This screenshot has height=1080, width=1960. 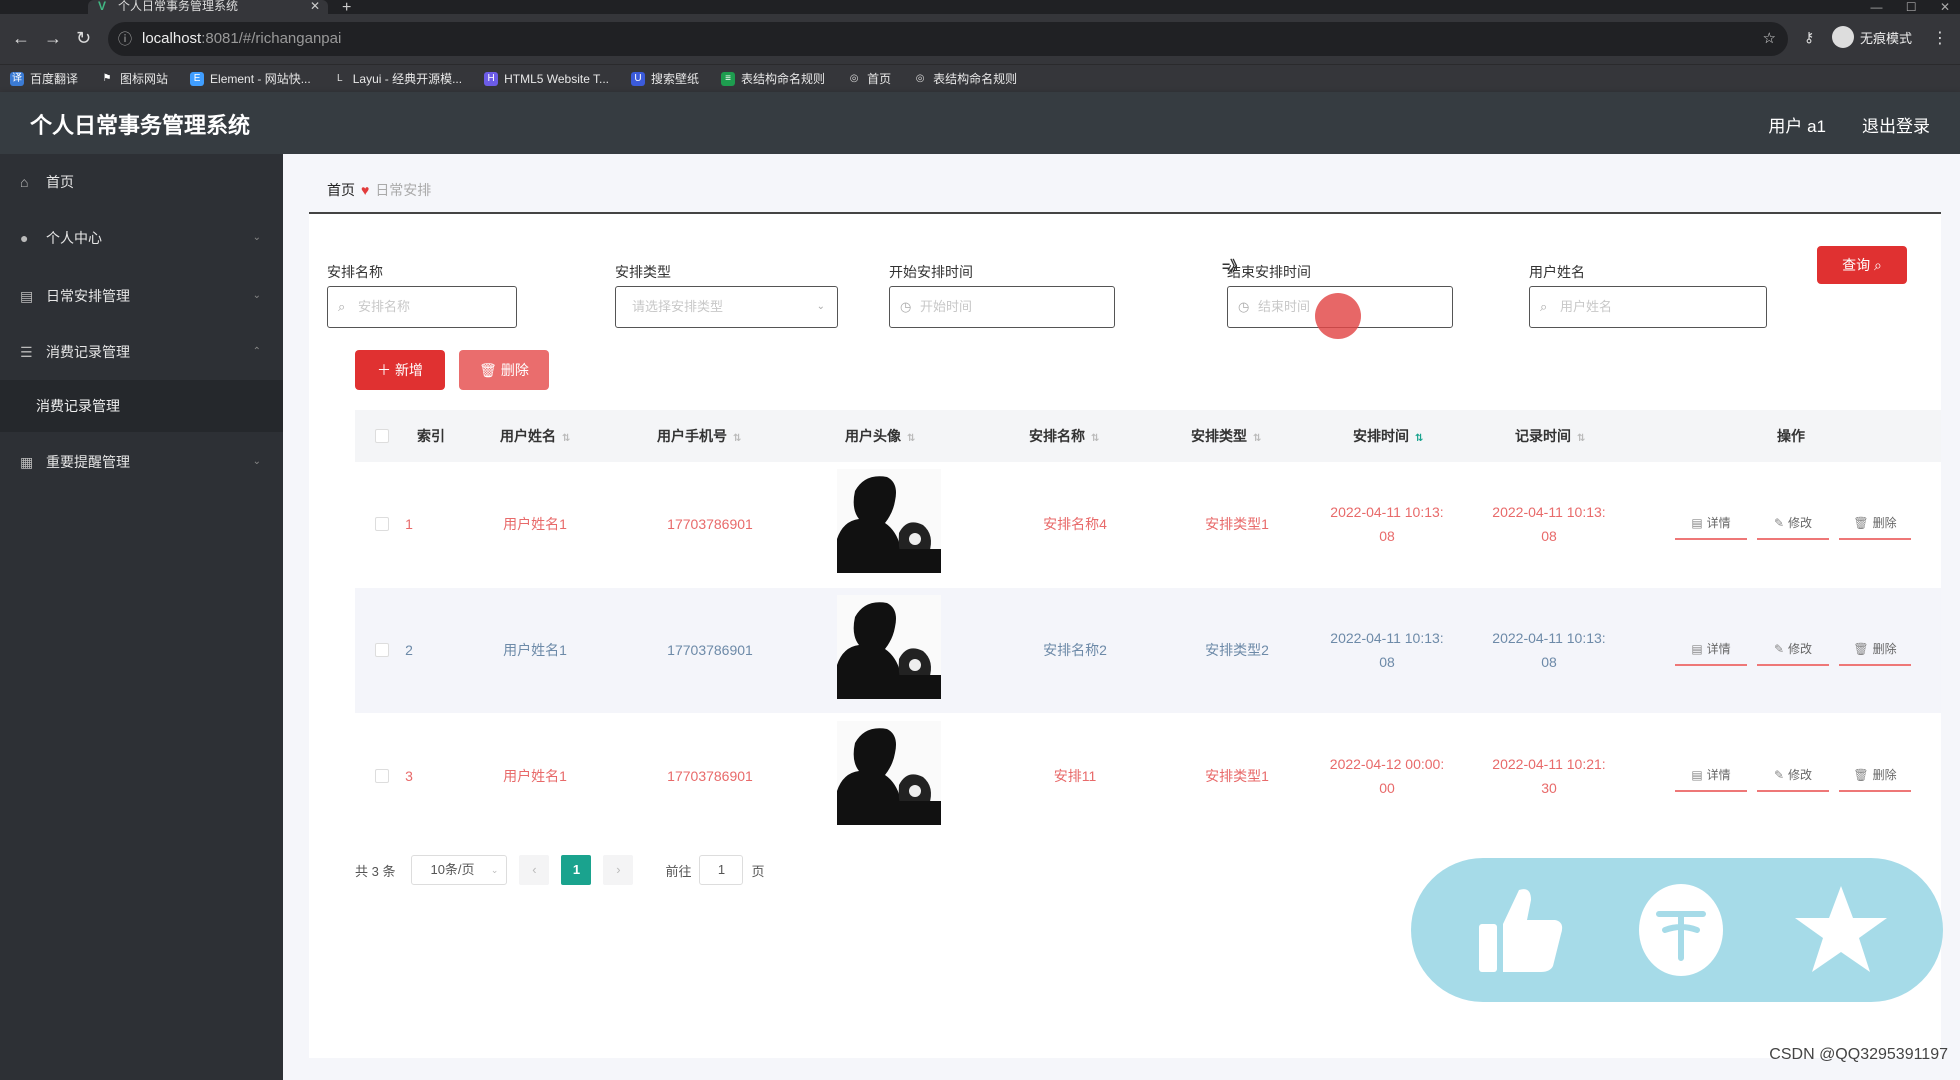 What do you see at coordinates (535, 437) in the screenshot?
I see `column-header: 用户姓名 ⇅` at bounding box center [535, 437].